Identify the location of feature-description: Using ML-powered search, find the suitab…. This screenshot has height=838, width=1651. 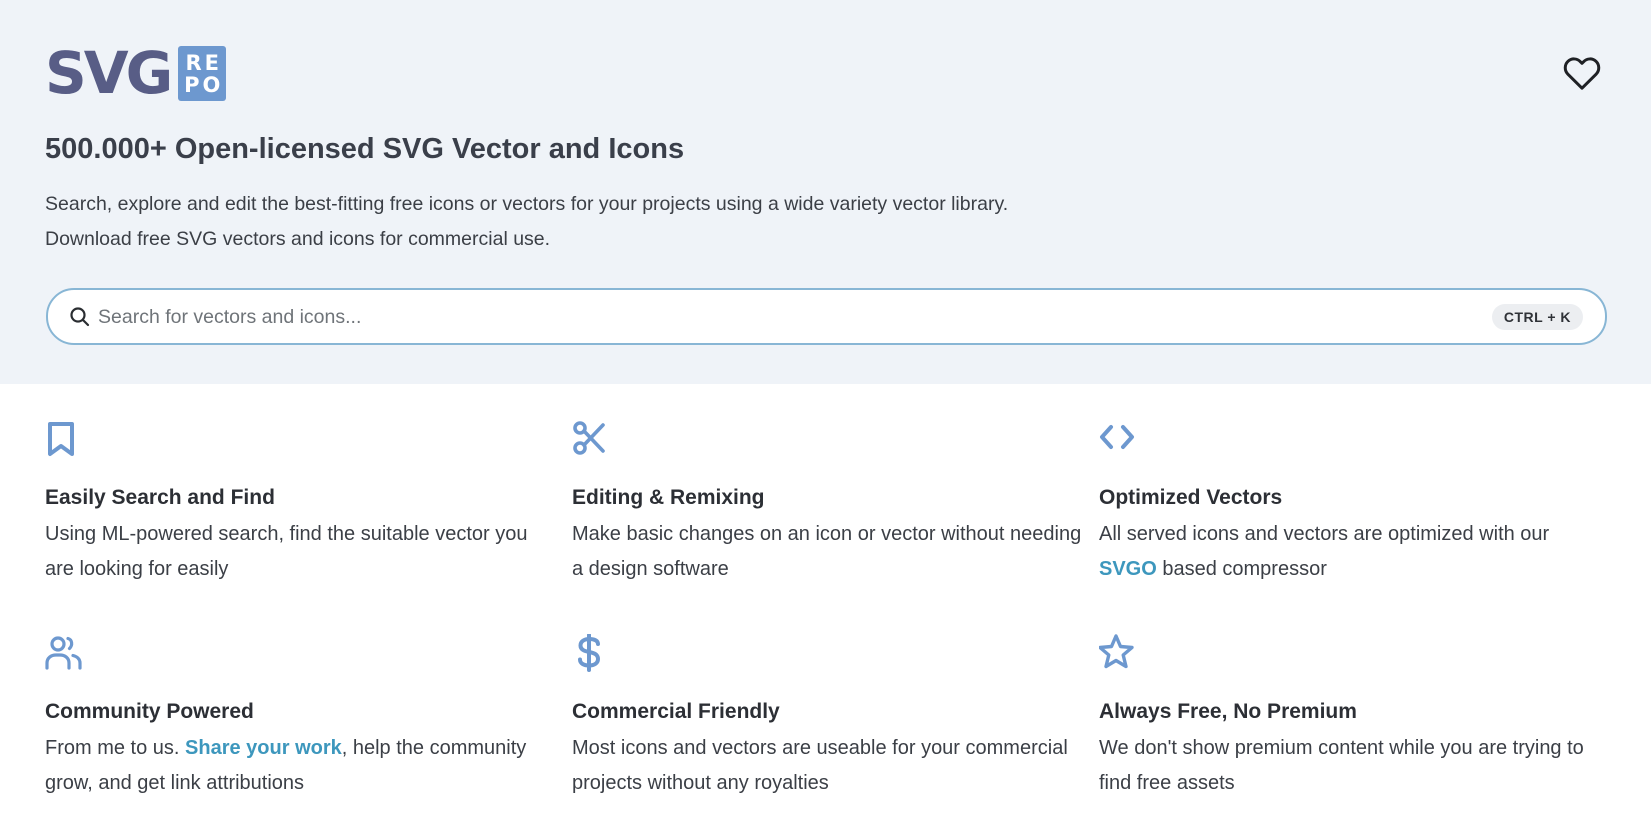
(286, 551).